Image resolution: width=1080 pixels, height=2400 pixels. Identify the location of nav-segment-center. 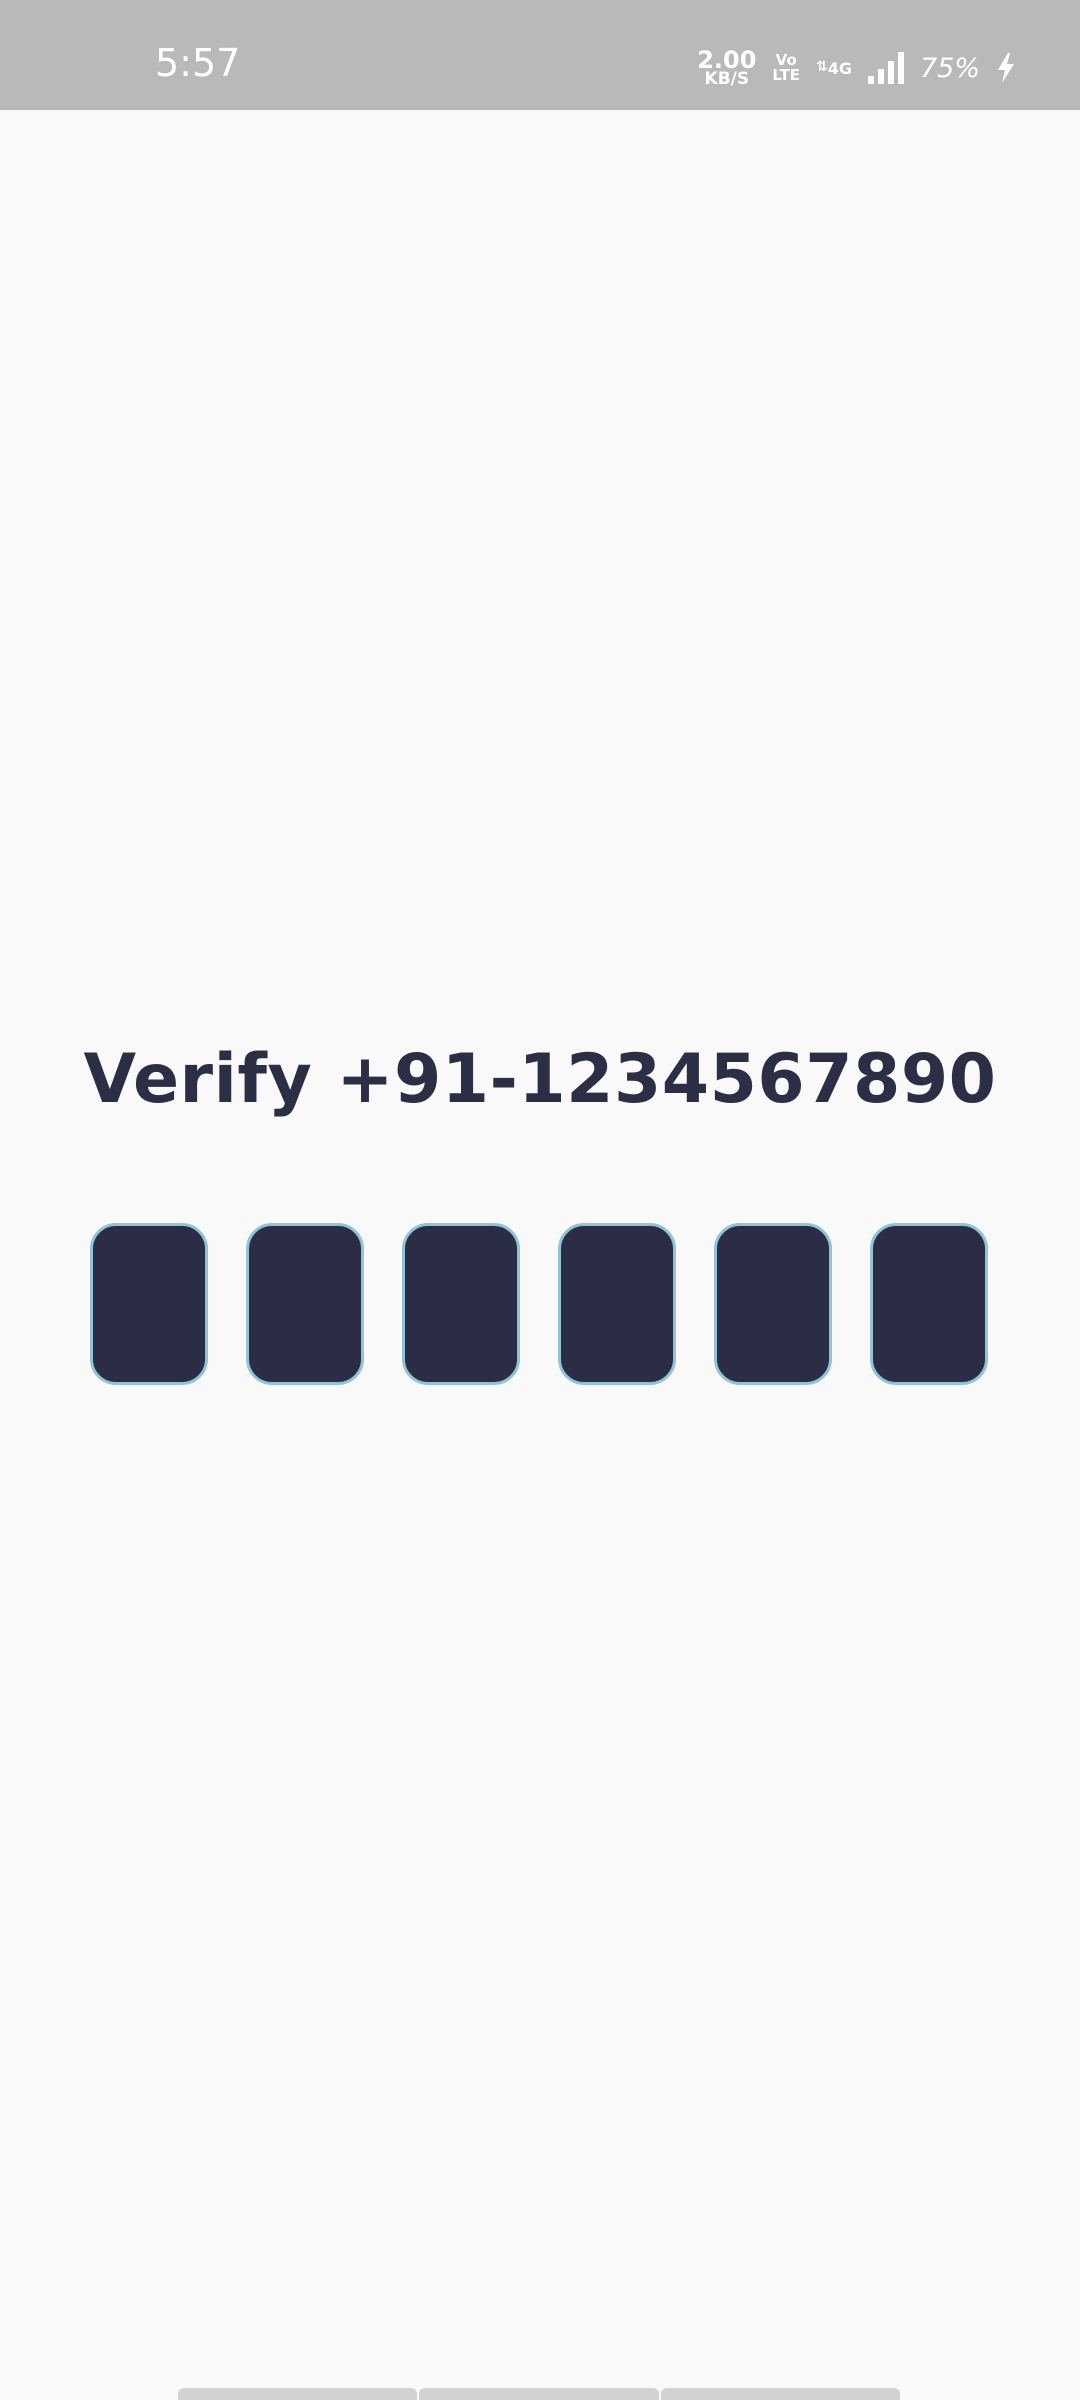
(539, 2394).